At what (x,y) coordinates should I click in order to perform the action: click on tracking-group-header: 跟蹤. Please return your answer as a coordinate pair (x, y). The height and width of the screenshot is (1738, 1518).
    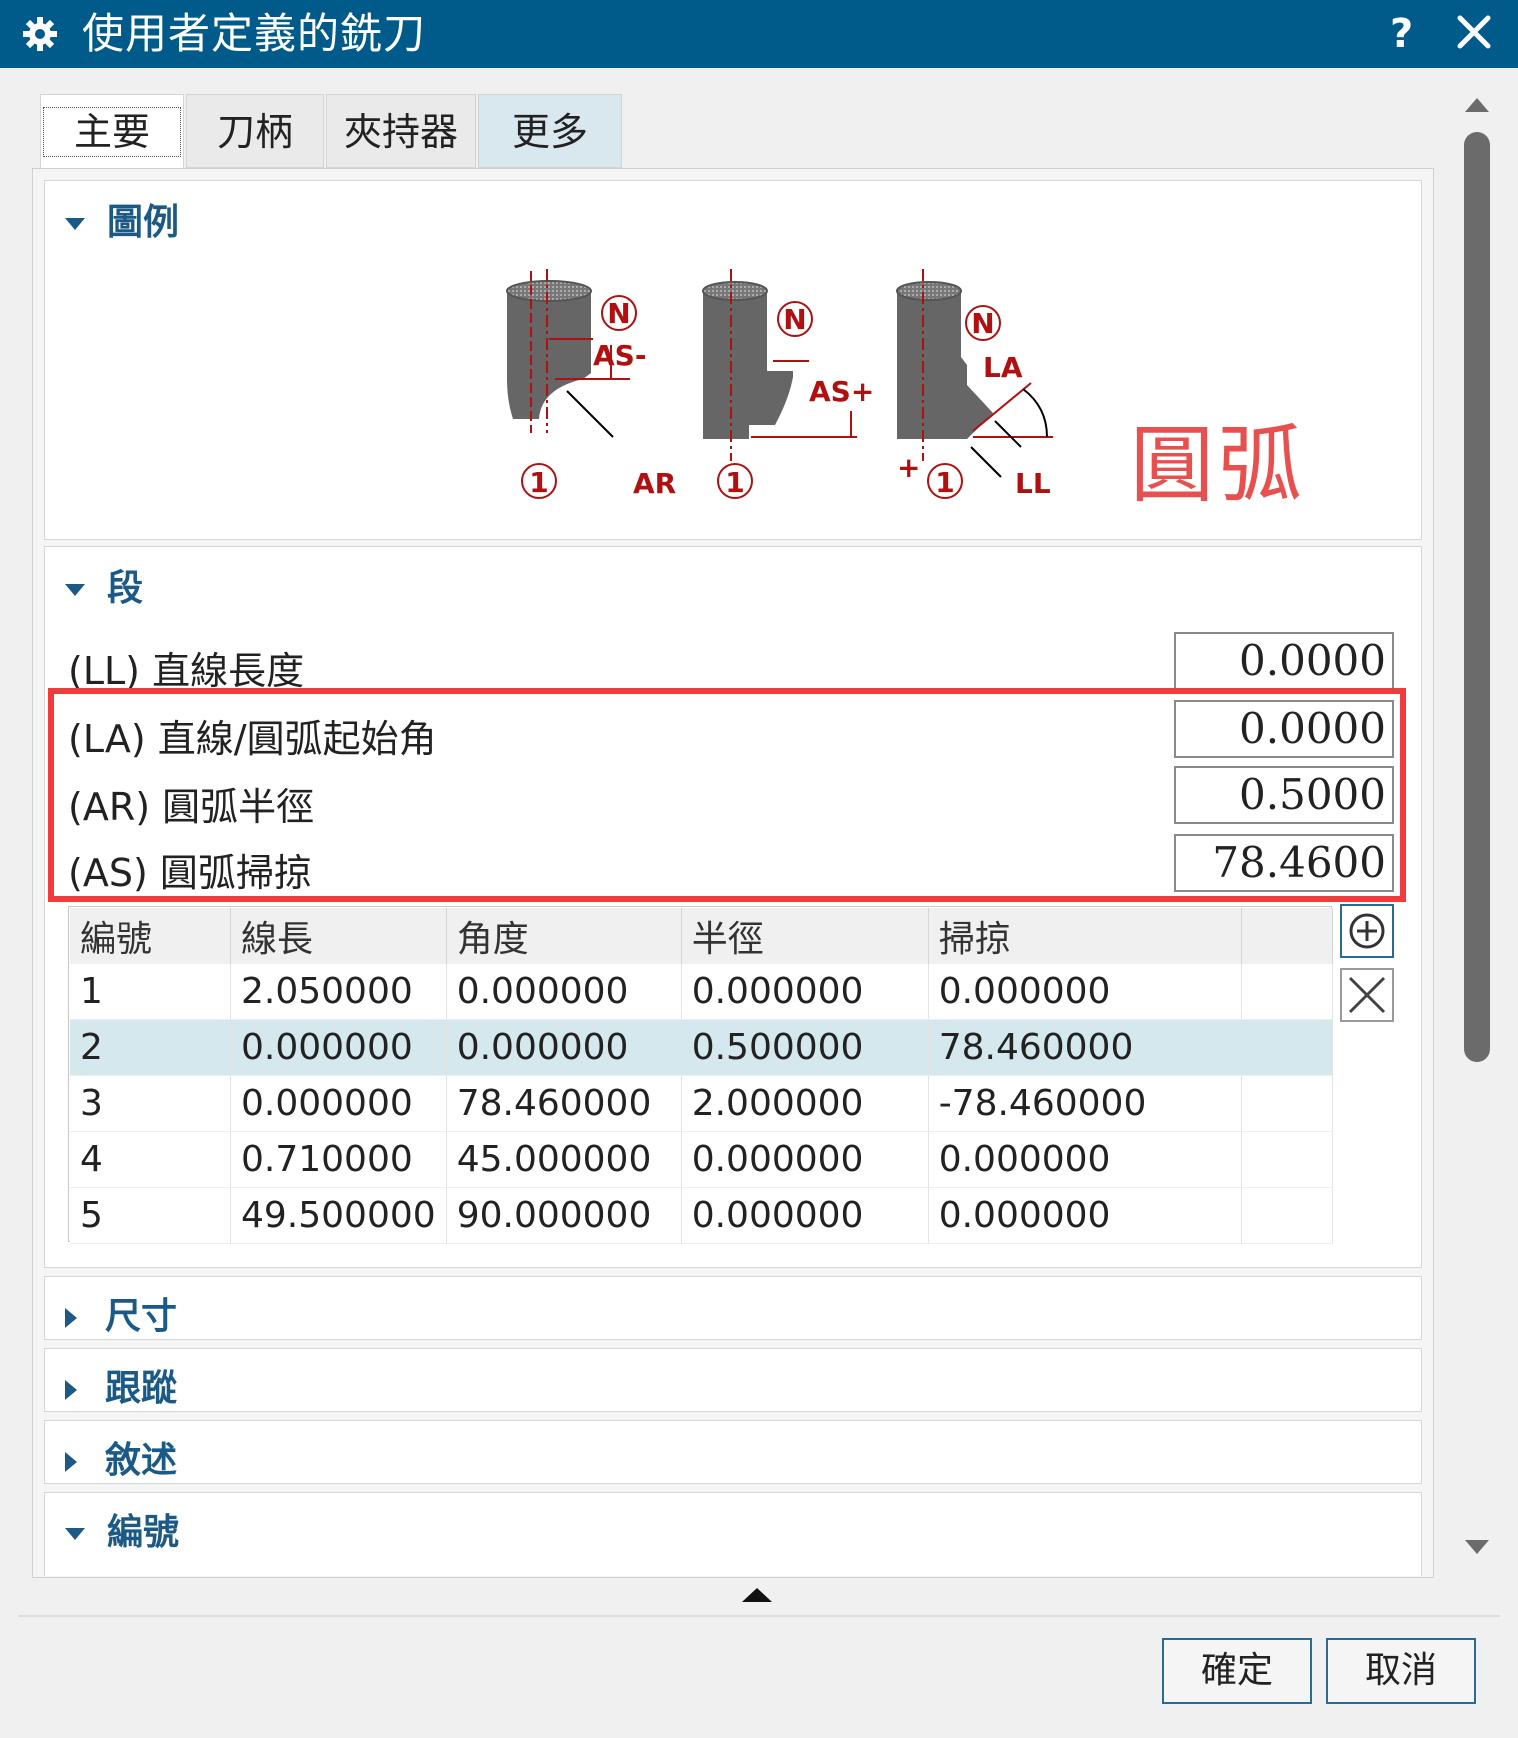
    Looking at the image, I should click on (121, 1385).